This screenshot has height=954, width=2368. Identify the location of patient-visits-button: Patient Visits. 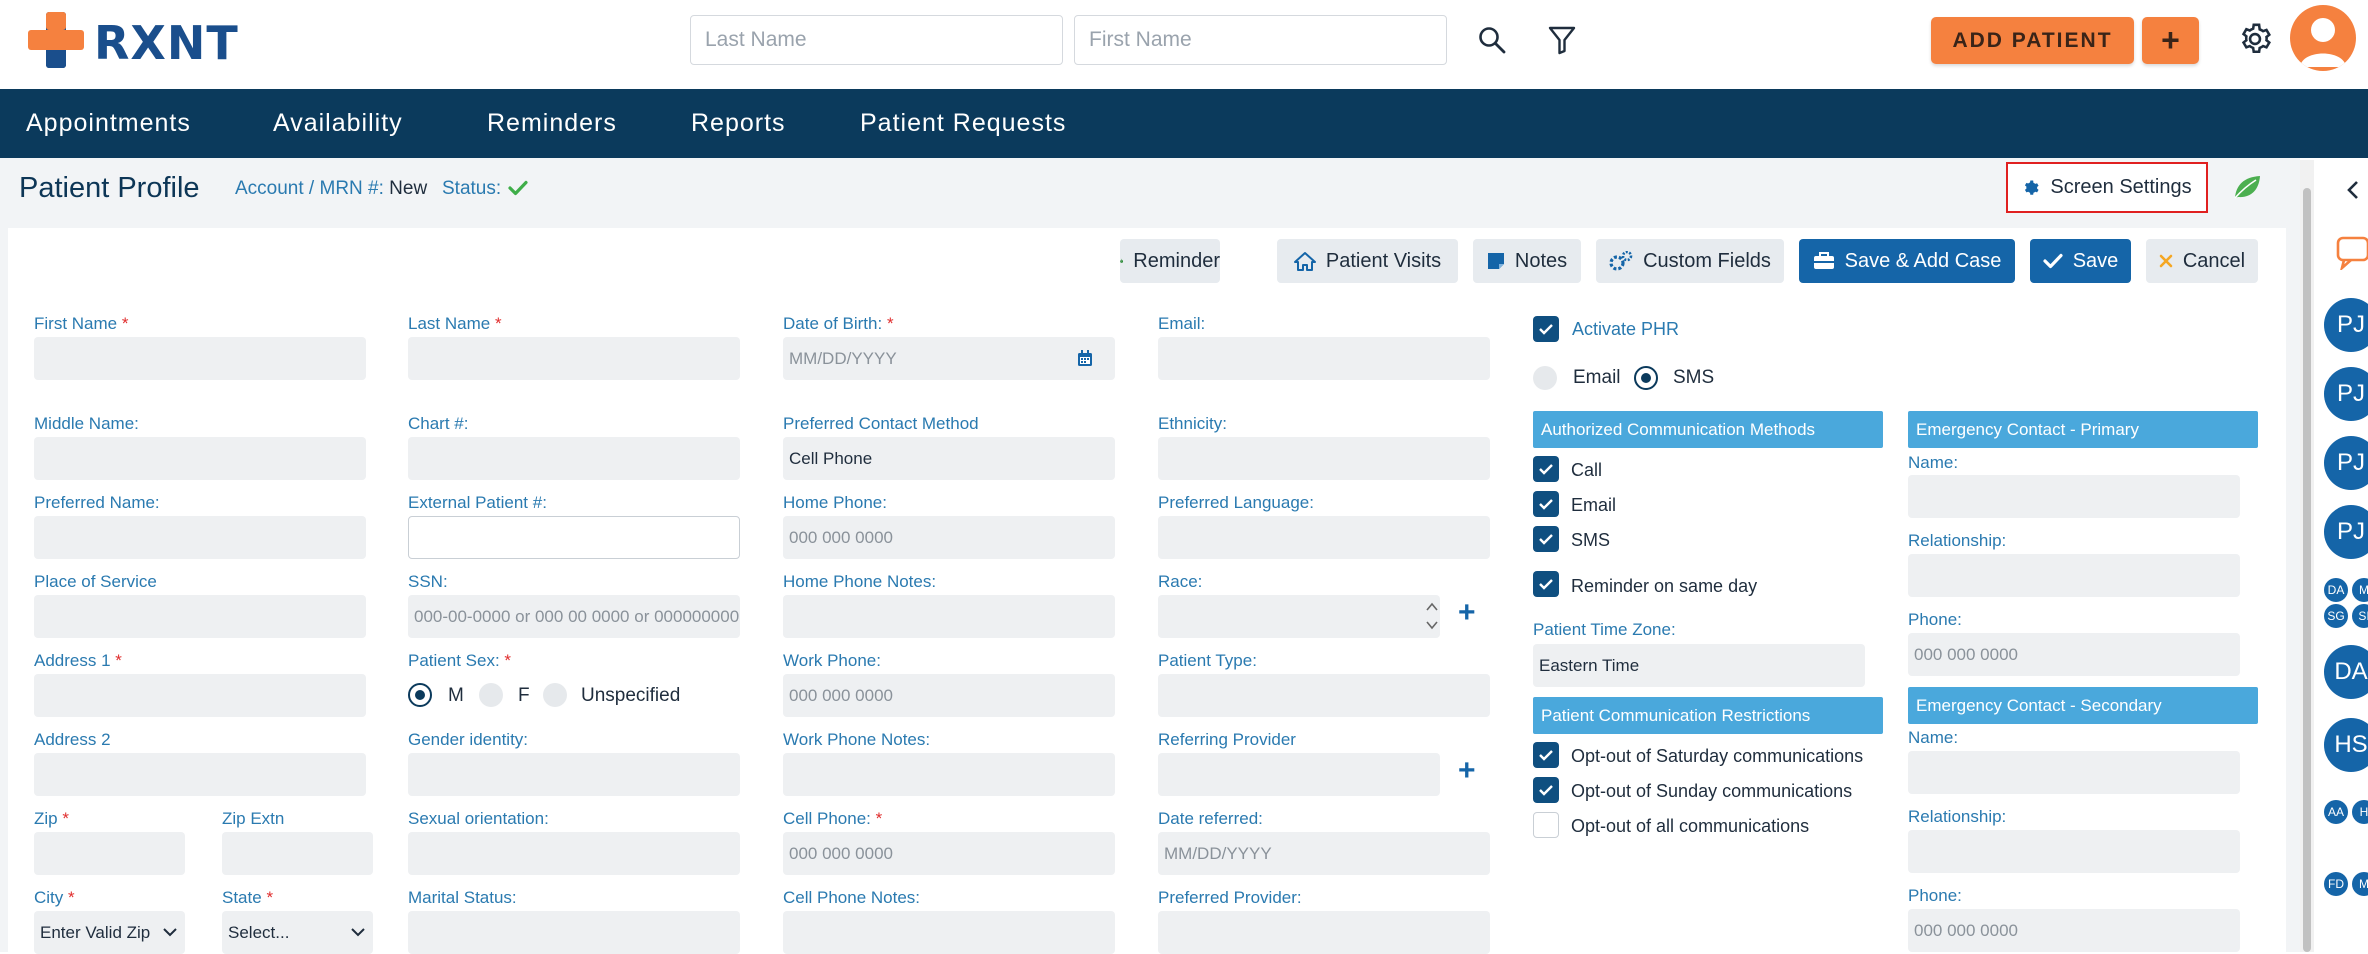
(1367, 261).